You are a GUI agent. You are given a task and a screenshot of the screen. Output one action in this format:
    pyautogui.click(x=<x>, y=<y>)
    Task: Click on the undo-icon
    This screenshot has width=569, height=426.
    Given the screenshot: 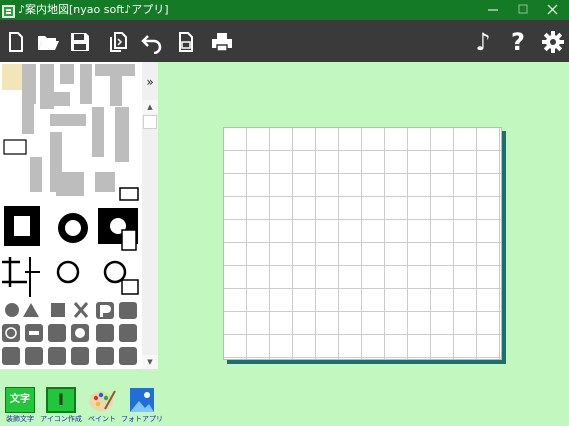 What is the action you would take?
    pyautogui.click(x=151, y=44)
    